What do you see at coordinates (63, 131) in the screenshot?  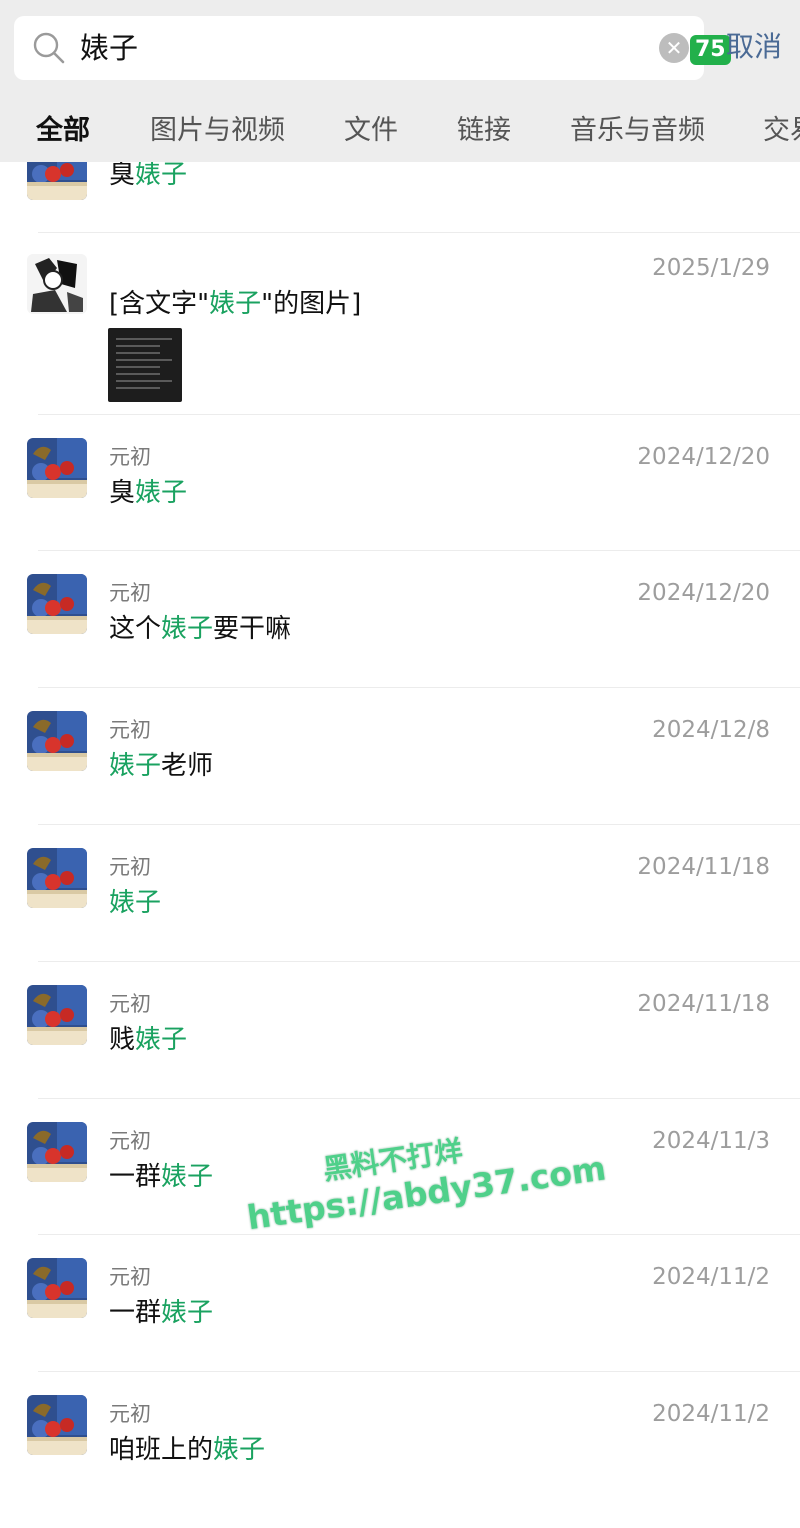 I see `tab-all: 全部` at bounding box center [63, 131].